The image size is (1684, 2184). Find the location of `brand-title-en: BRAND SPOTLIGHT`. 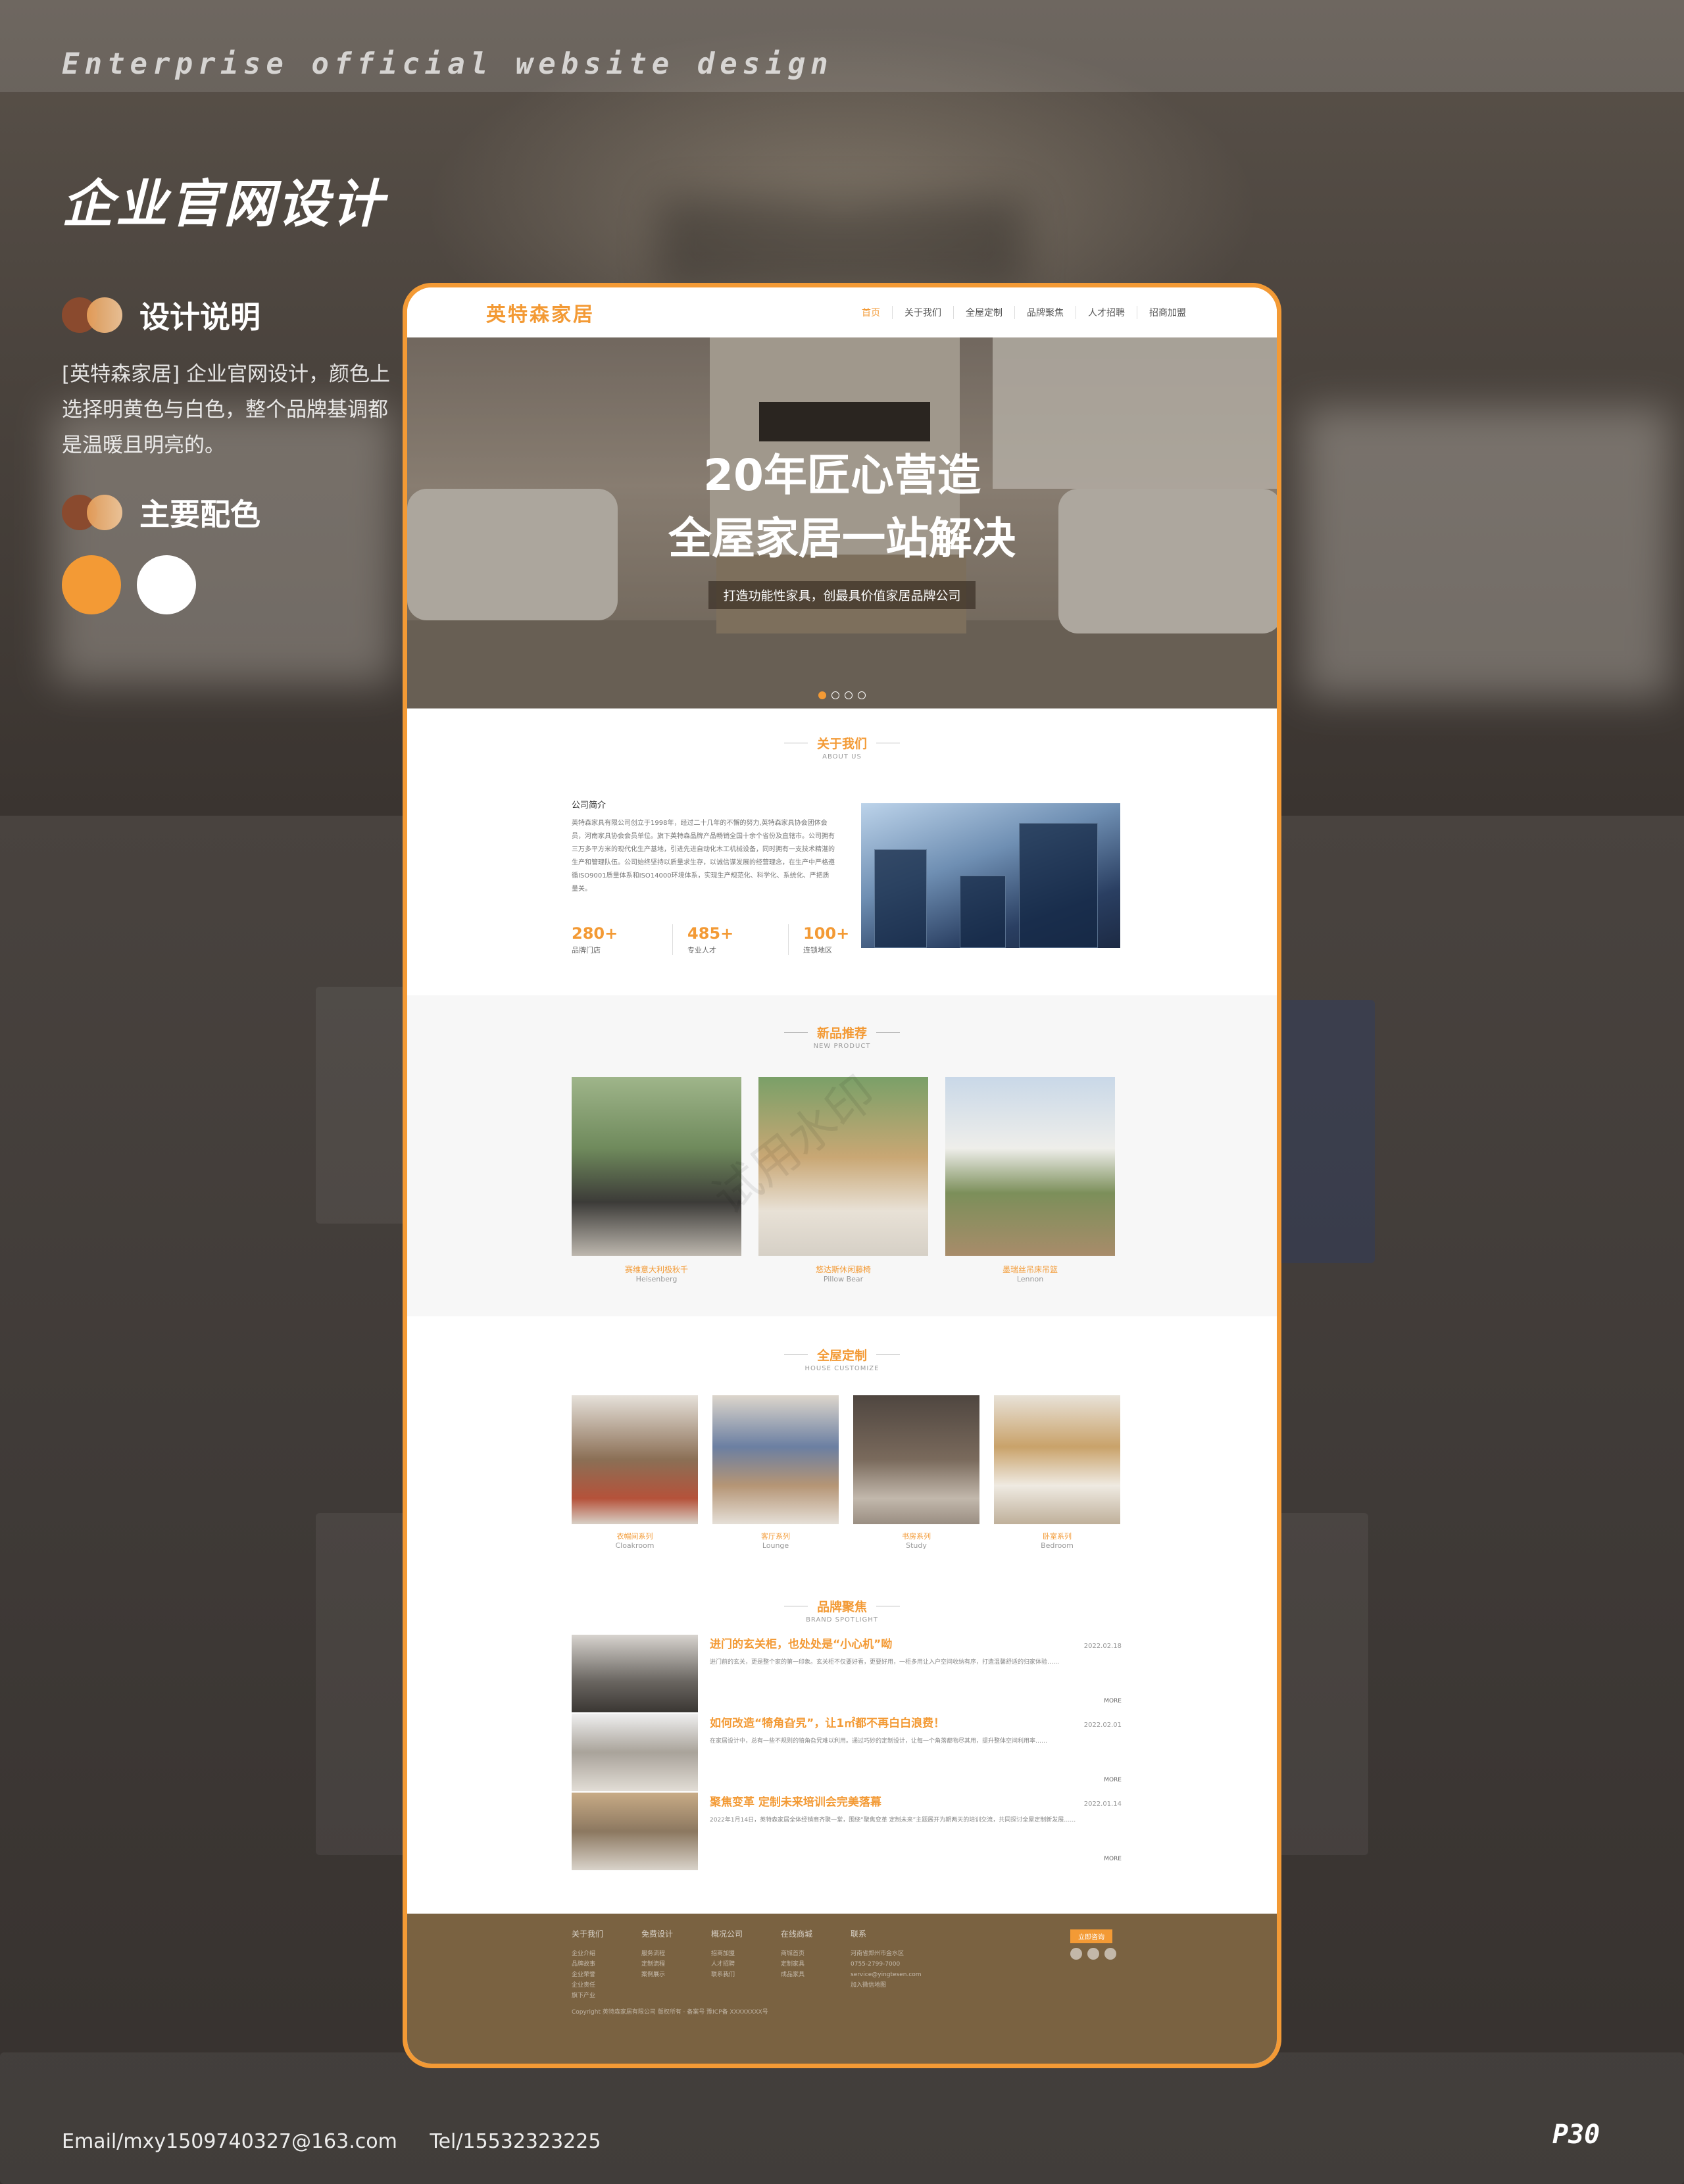

brand-title-en: BRAND SPOTLIGHT is located at coordinates (842, 1620).